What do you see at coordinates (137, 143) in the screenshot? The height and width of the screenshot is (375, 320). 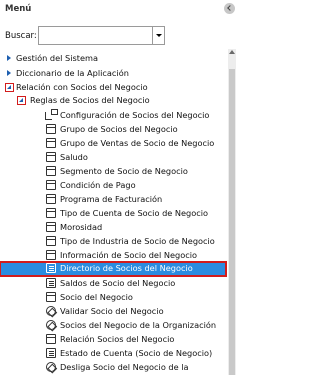 I see `menu-item-label: Grupo de Ventas de Socio de Negocio` at bounding box center [137, 143].